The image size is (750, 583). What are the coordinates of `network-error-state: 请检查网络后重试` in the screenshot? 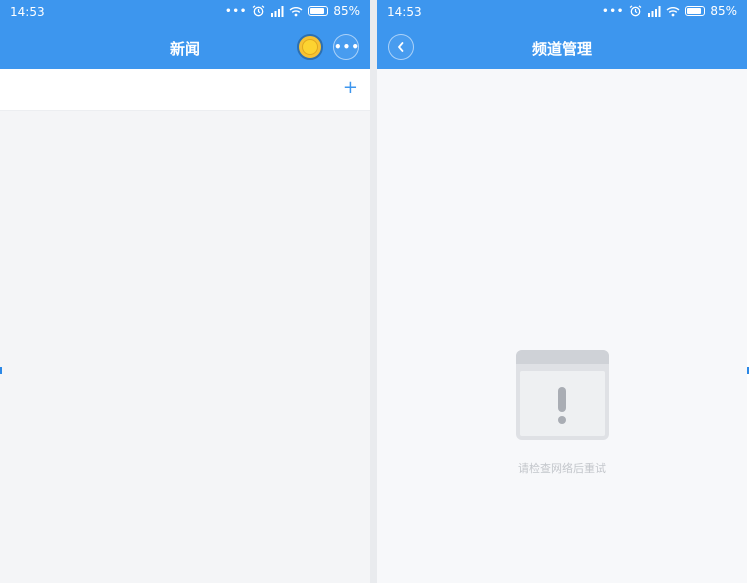 It's located at (562, 420).